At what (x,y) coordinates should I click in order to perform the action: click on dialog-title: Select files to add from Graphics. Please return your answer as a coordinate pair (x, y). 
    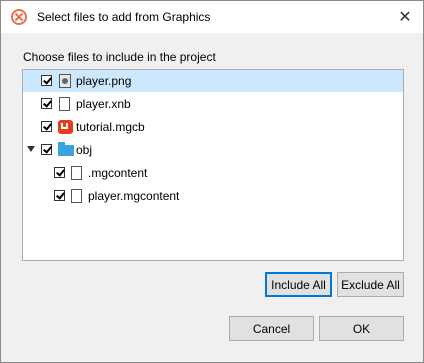
    Looking at the image, I should click on (124, 17).